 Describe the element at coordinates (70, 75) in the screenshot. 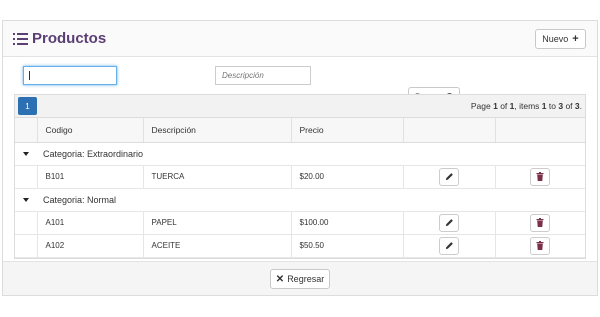

I see `code-filter-input` at that location.